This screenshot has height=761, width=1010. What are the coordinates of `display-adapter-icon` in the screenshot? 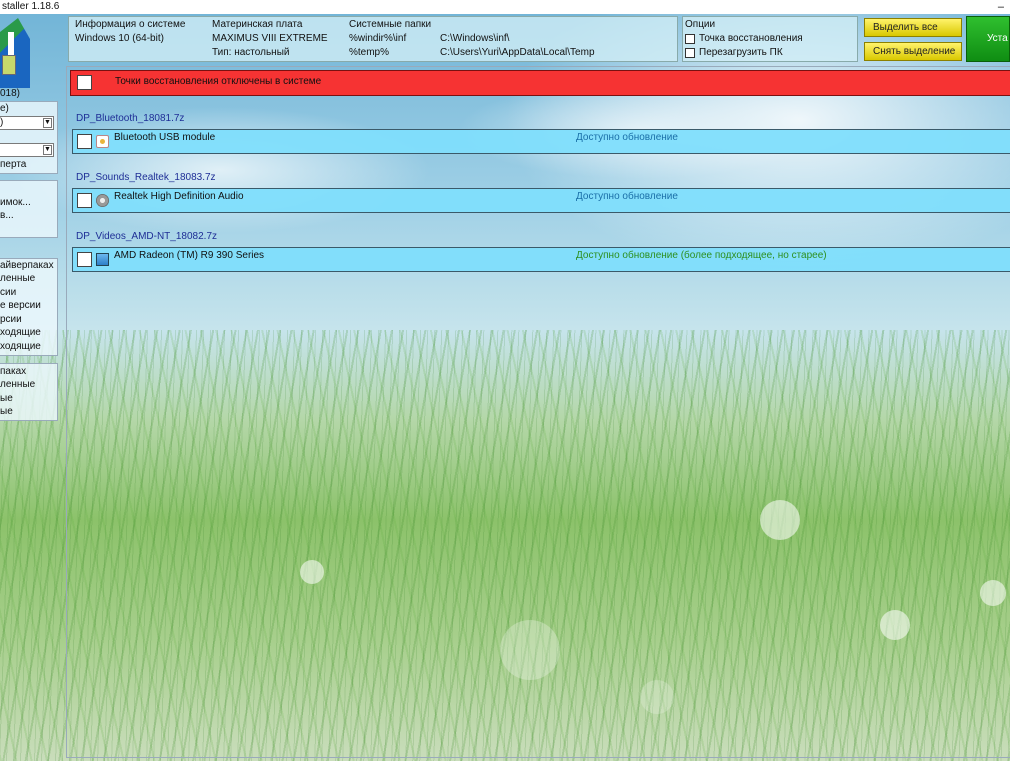 It's located at (102, 259).